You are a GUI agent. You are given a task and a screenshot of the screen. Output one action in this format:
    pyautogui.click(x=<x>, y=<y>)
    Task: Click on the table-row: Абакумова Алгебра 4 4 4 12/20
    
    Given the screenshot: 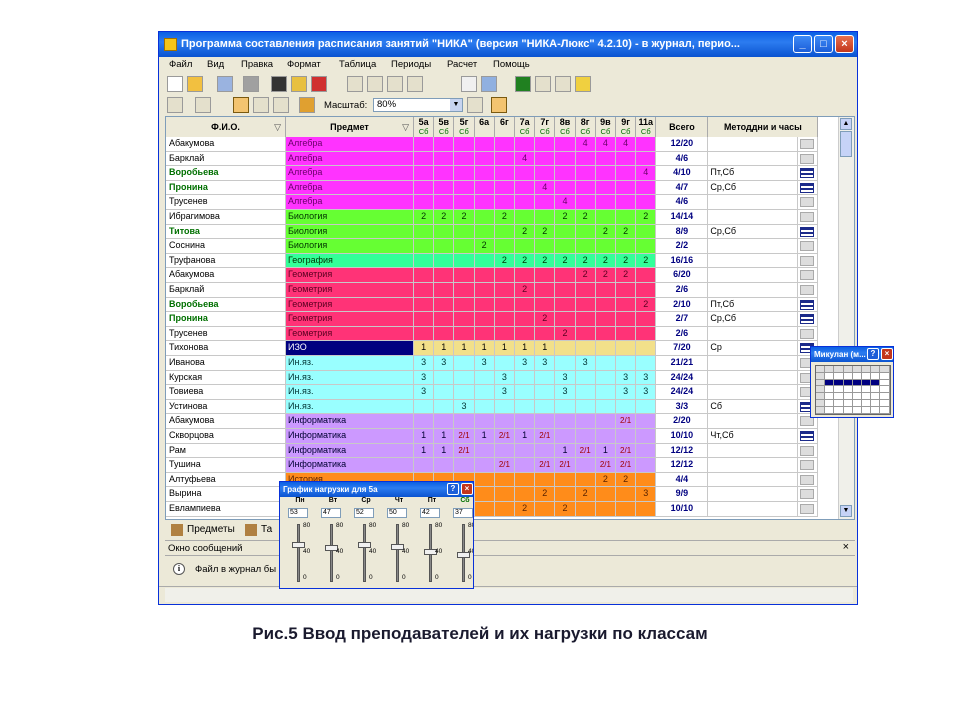 What is the action you would take?
    pyautogui.click(x=492, y=144)
    